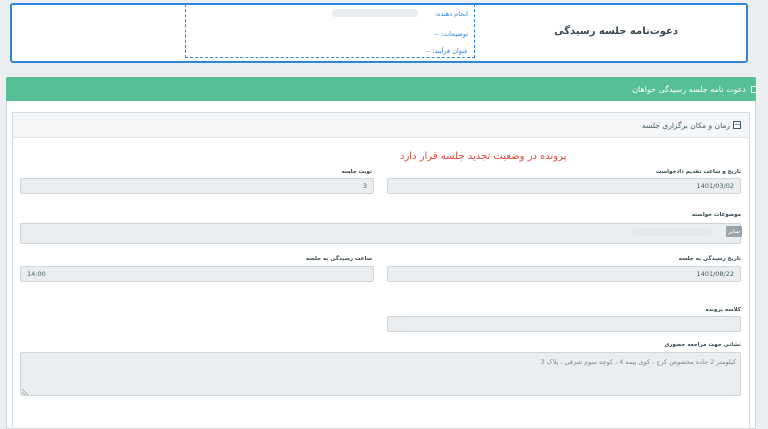  I want to click on hearing-time-field: 14:00, so click(197, 274).